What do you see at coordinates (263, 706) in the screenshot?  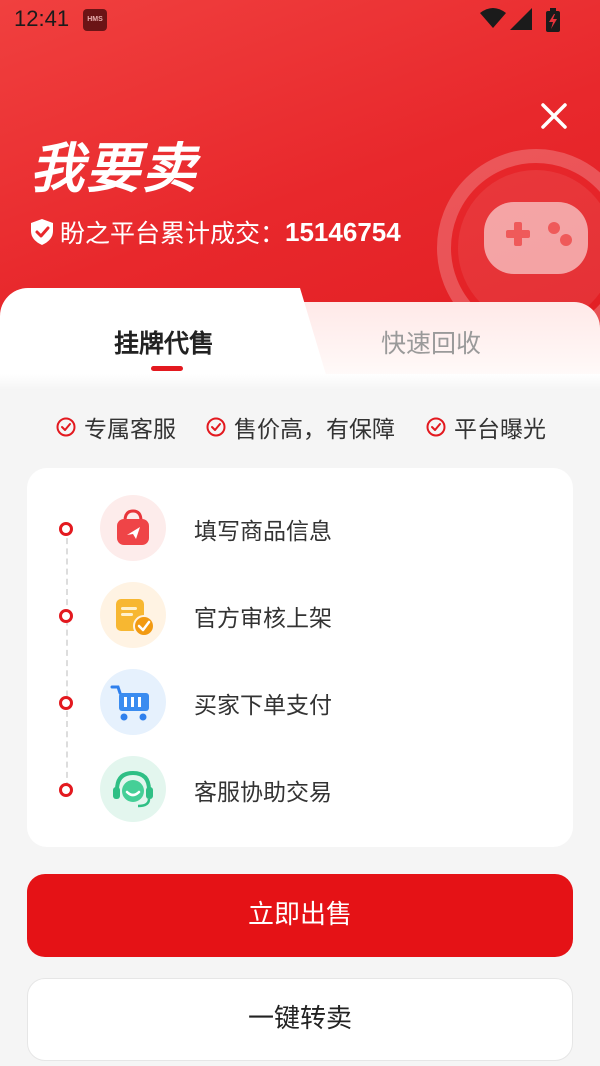 I see `step-label: 买家下单支付` at bounding box center [263, 706].